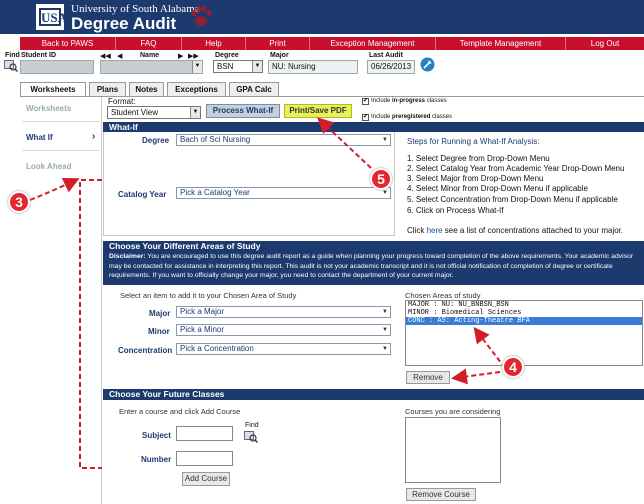 The width and height of the screenshot is (644, 504). What do you see at coordinates (513, 367) in the screenshot?
I see `callout-4: 4` at bounding box center [513, 367].